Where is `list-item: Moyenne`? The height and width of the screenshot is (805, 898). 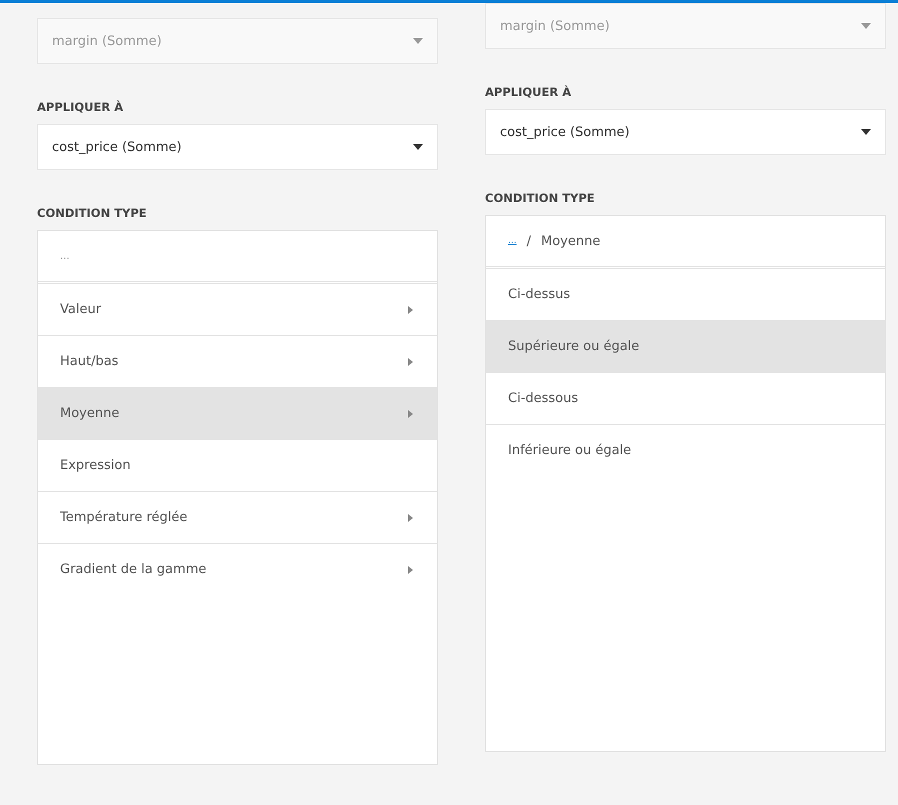
list-item: Moyenne is located at coordinates (237, 414).